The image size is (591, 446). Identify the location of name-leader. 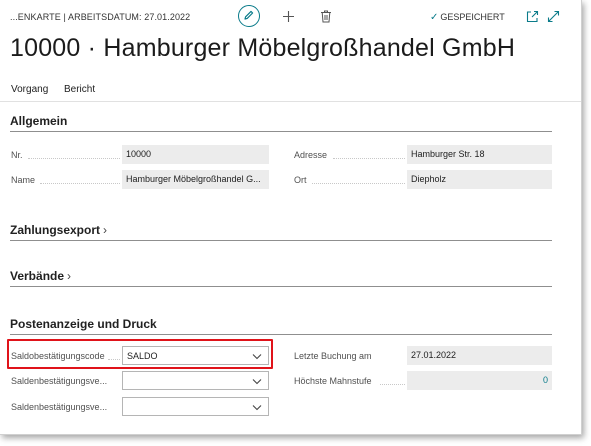
(80, 183).